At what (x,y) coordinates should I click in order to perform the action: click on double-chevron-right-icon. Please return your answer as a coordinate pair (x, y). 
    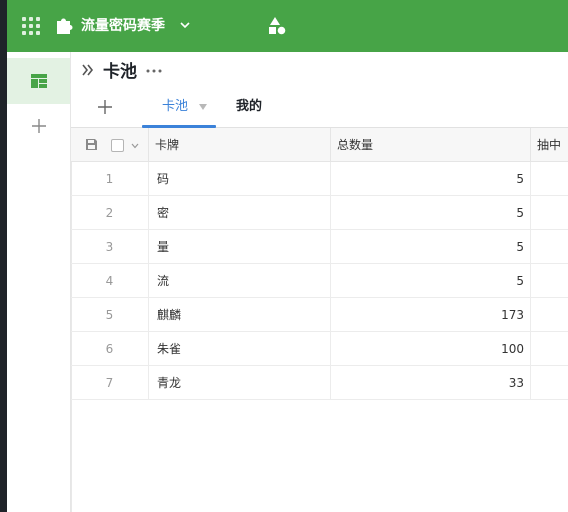
    Looking at the image, I should click on (88, 70).